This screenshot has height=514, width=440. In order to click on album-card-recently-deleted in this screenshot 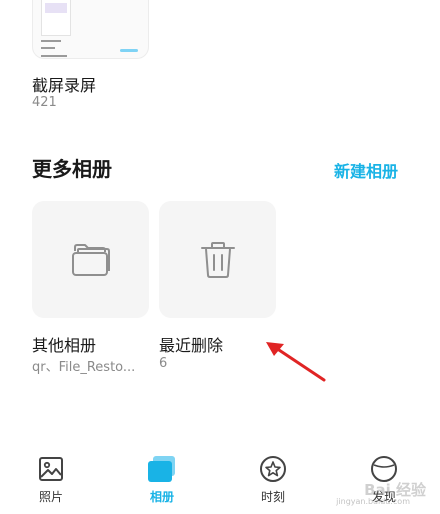, I will do `click(217, 259)`.